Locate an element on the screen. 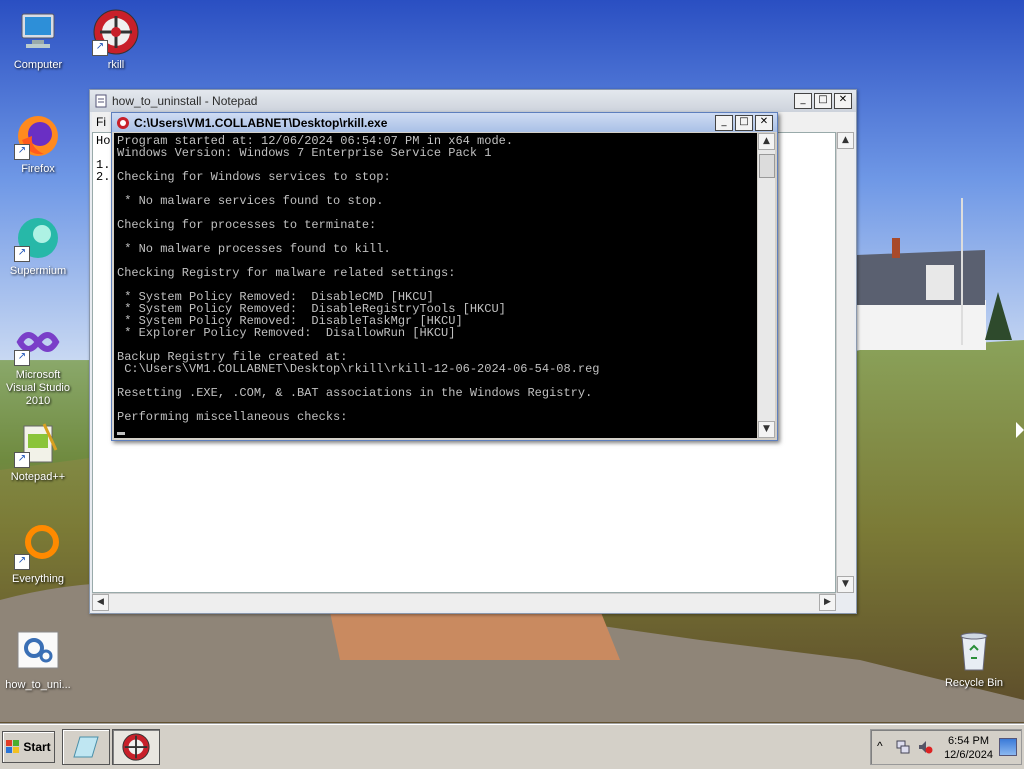 The image size is (1024, 769). taskbar-button-notepad is located at coordinates (86, 747).